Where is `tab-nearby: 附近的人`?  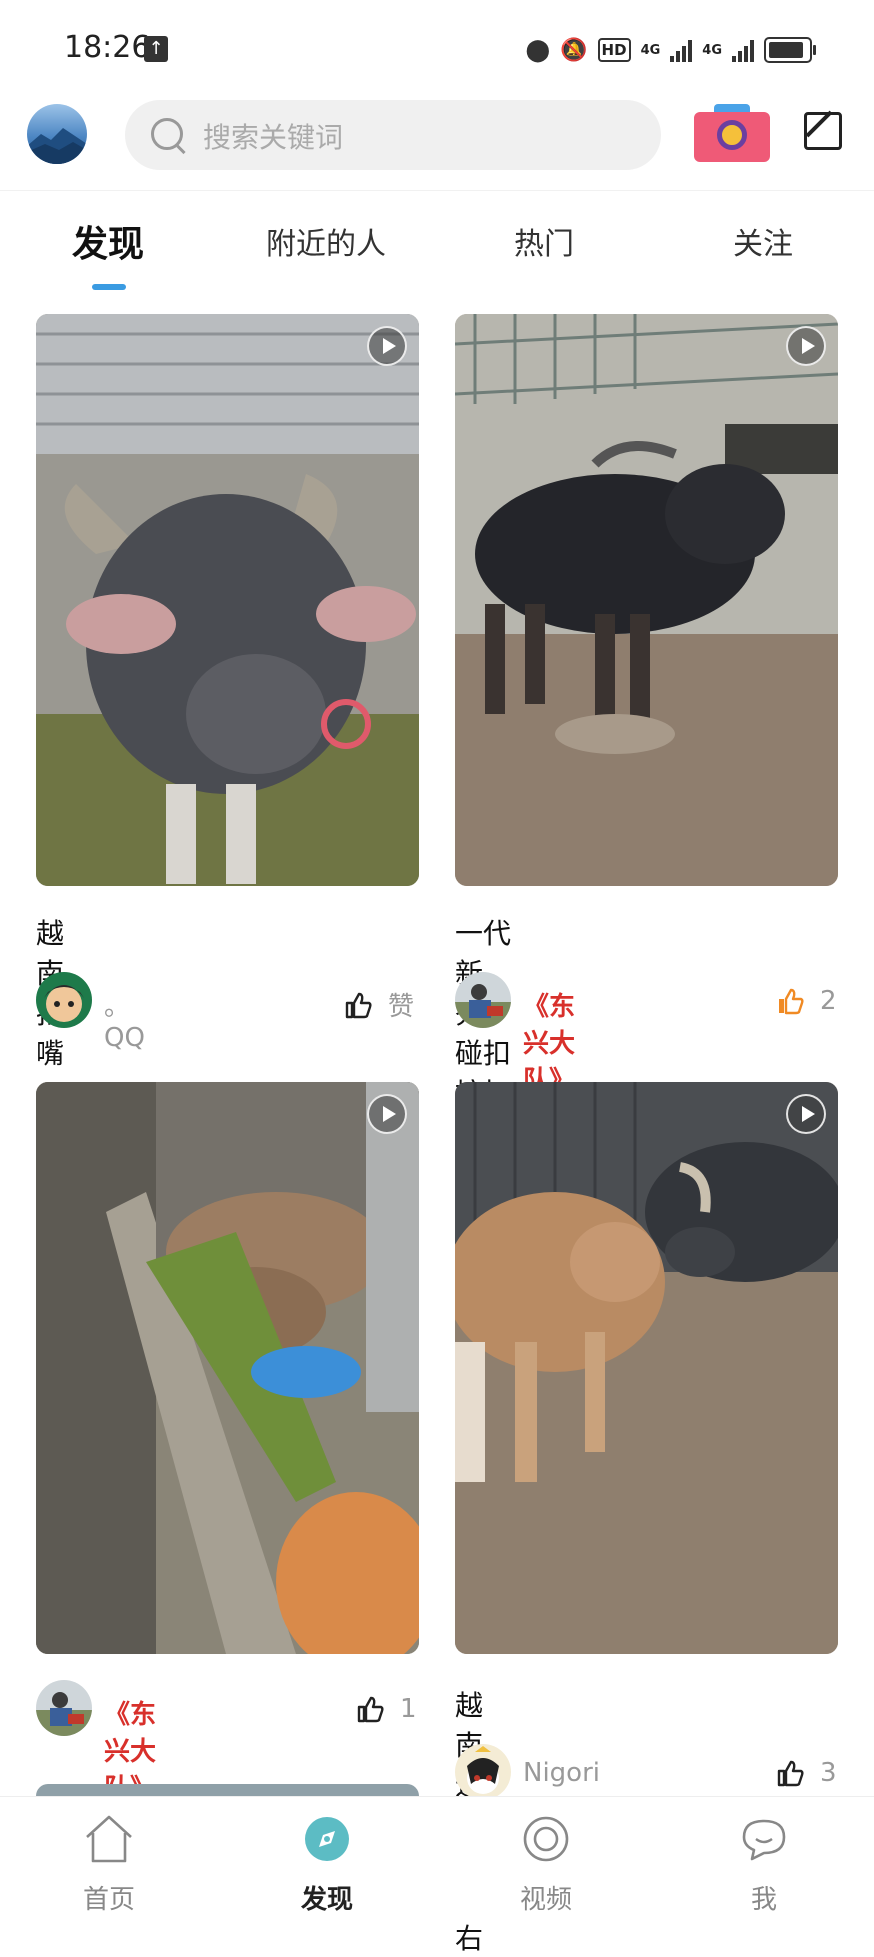
tab-nearby: 附近的人 is located at coordinates (326, 241).